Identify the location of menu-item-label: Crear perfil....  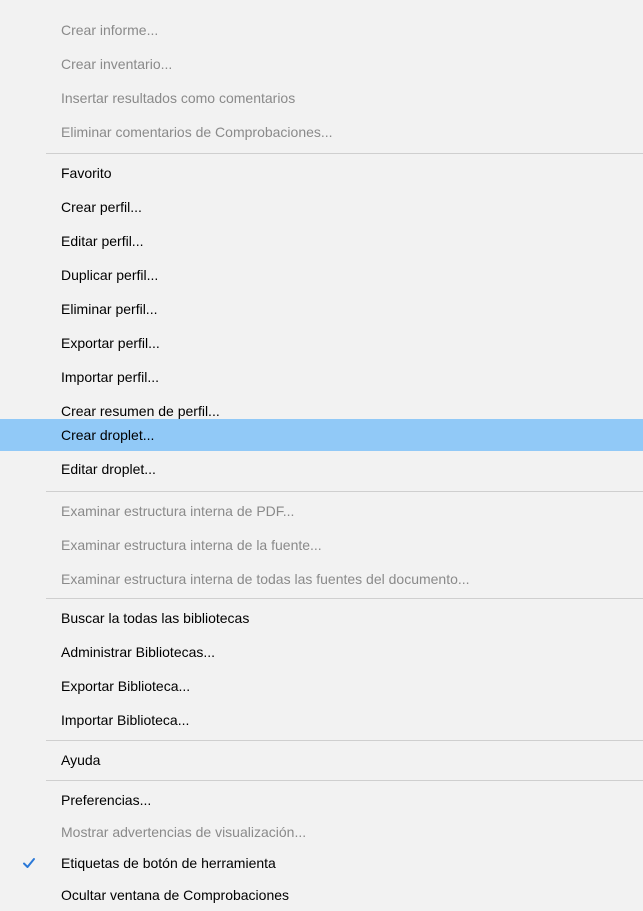
(101, 207).